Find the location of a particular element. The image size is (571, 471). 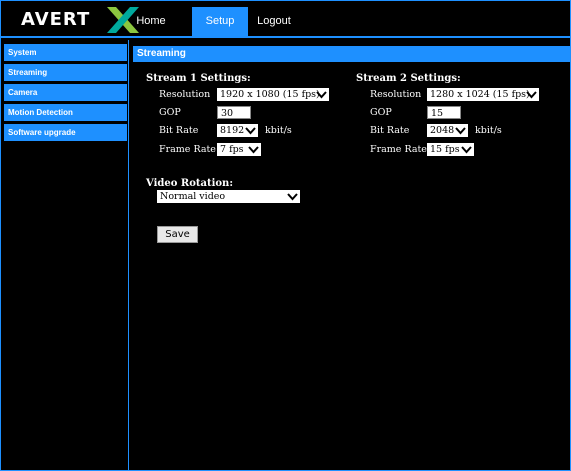

logo: AVERT is located at coordinates (80, 20).